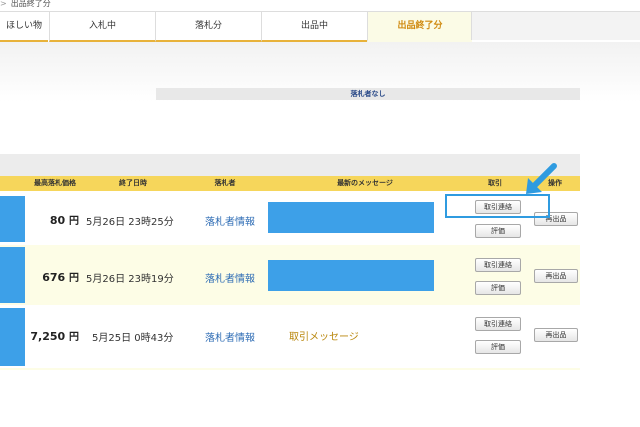 Image resolution: width=640 pixels, height=427 pixels. What do you see at coordinates (208, 27) in the screenshot?
I see `tab-won: 落札分` at bounding box center [208, 27].